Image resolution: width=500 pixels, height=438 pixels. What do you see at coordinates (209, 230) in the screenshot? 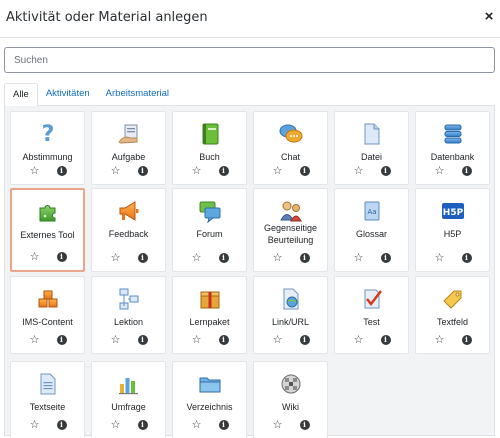
I see `activity-tile: Forum ☆ i` at bounding box center [209, 230].